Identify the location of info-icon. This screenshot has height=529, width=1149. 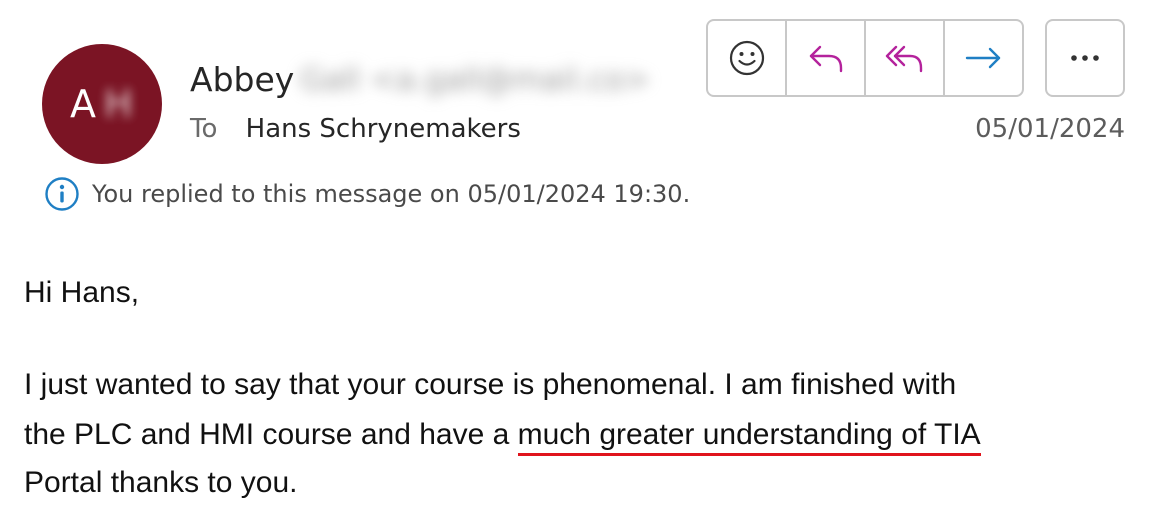
(62, 194).